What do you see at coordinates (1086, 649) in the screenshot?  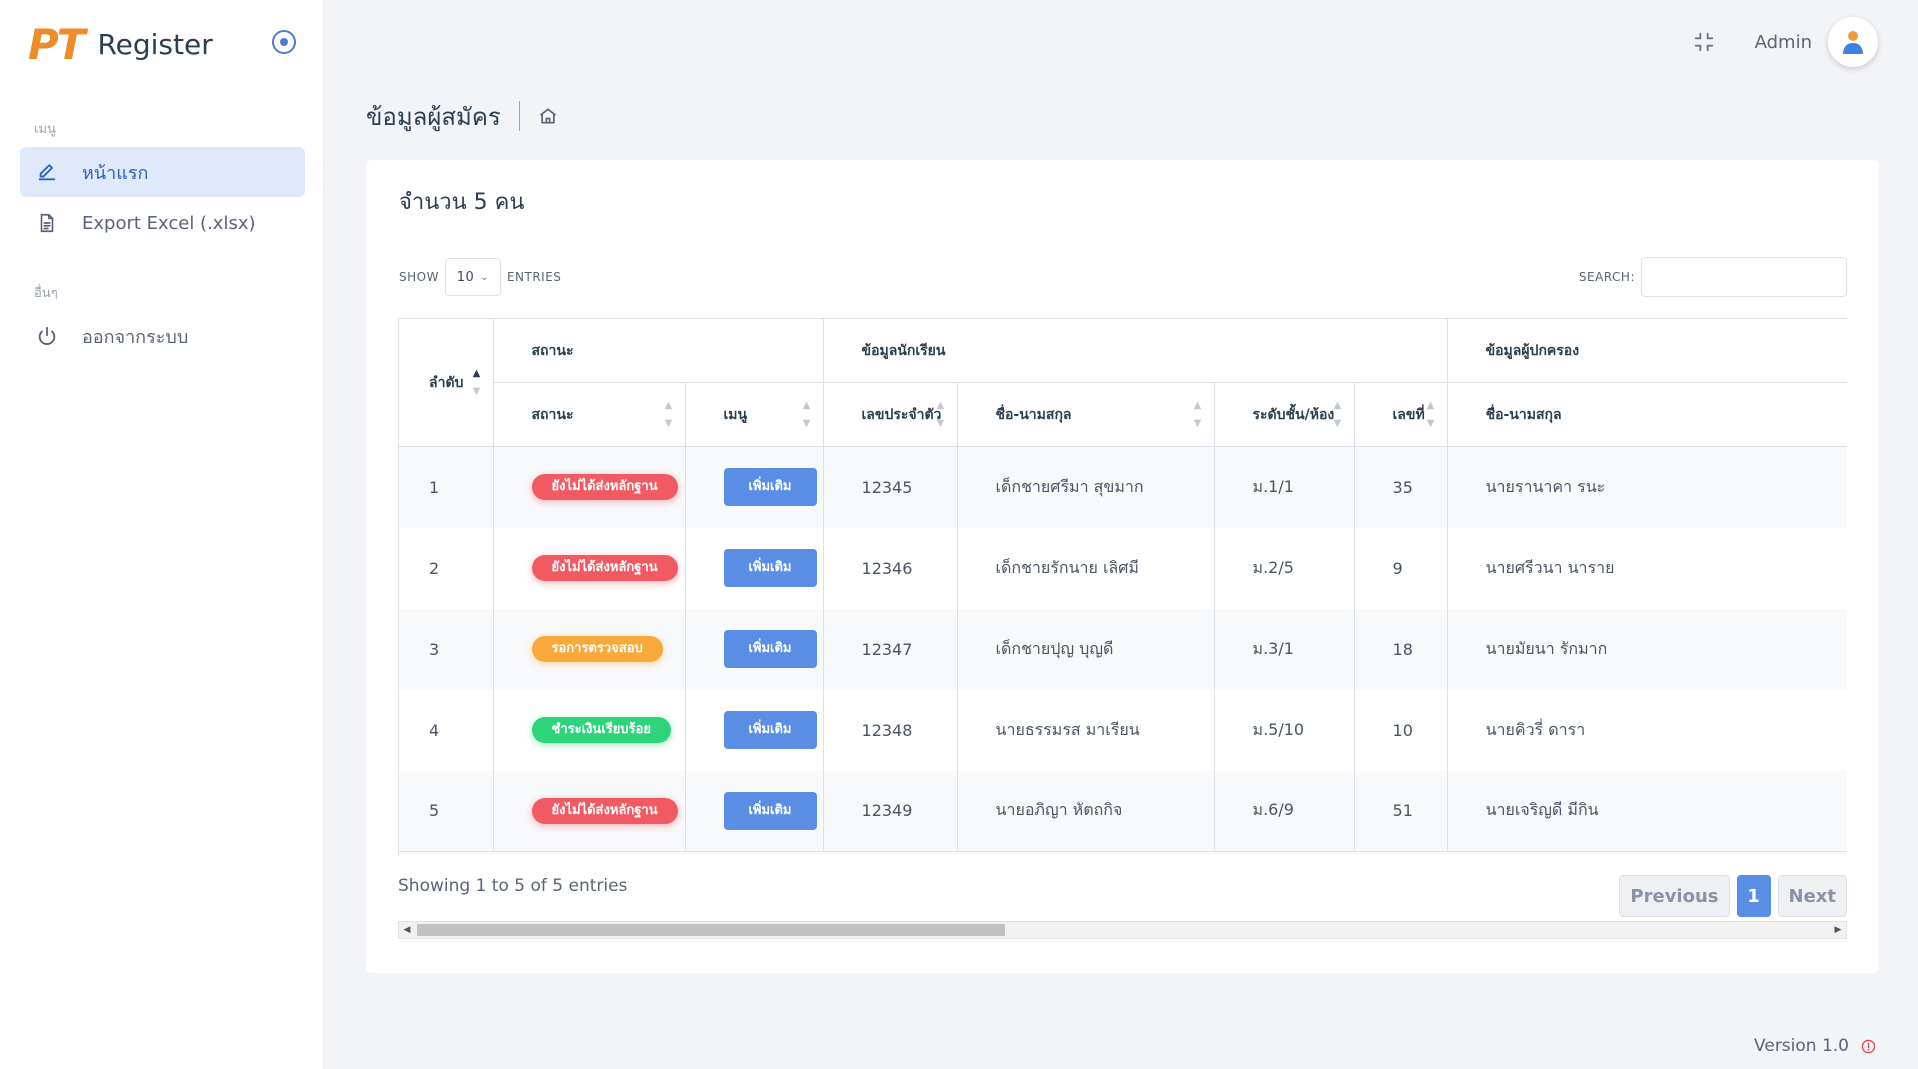 I see `cell-student-name: เด็กชายปุญ บุญดี` at bounding box center [1086, 649].